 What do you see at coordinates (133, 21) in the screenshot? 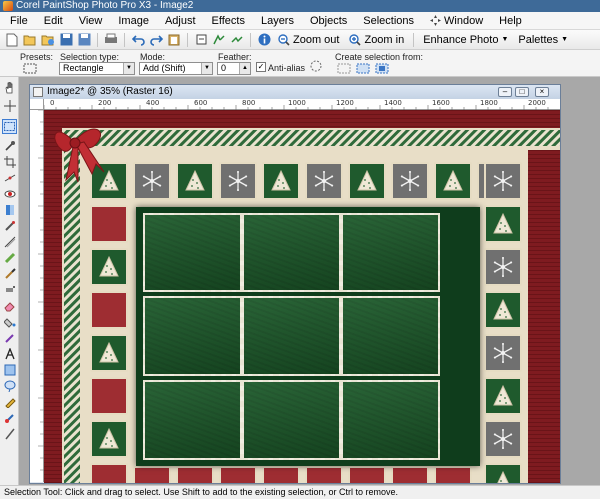
I see `menu-image: Image` at bounding box center [133, 21].